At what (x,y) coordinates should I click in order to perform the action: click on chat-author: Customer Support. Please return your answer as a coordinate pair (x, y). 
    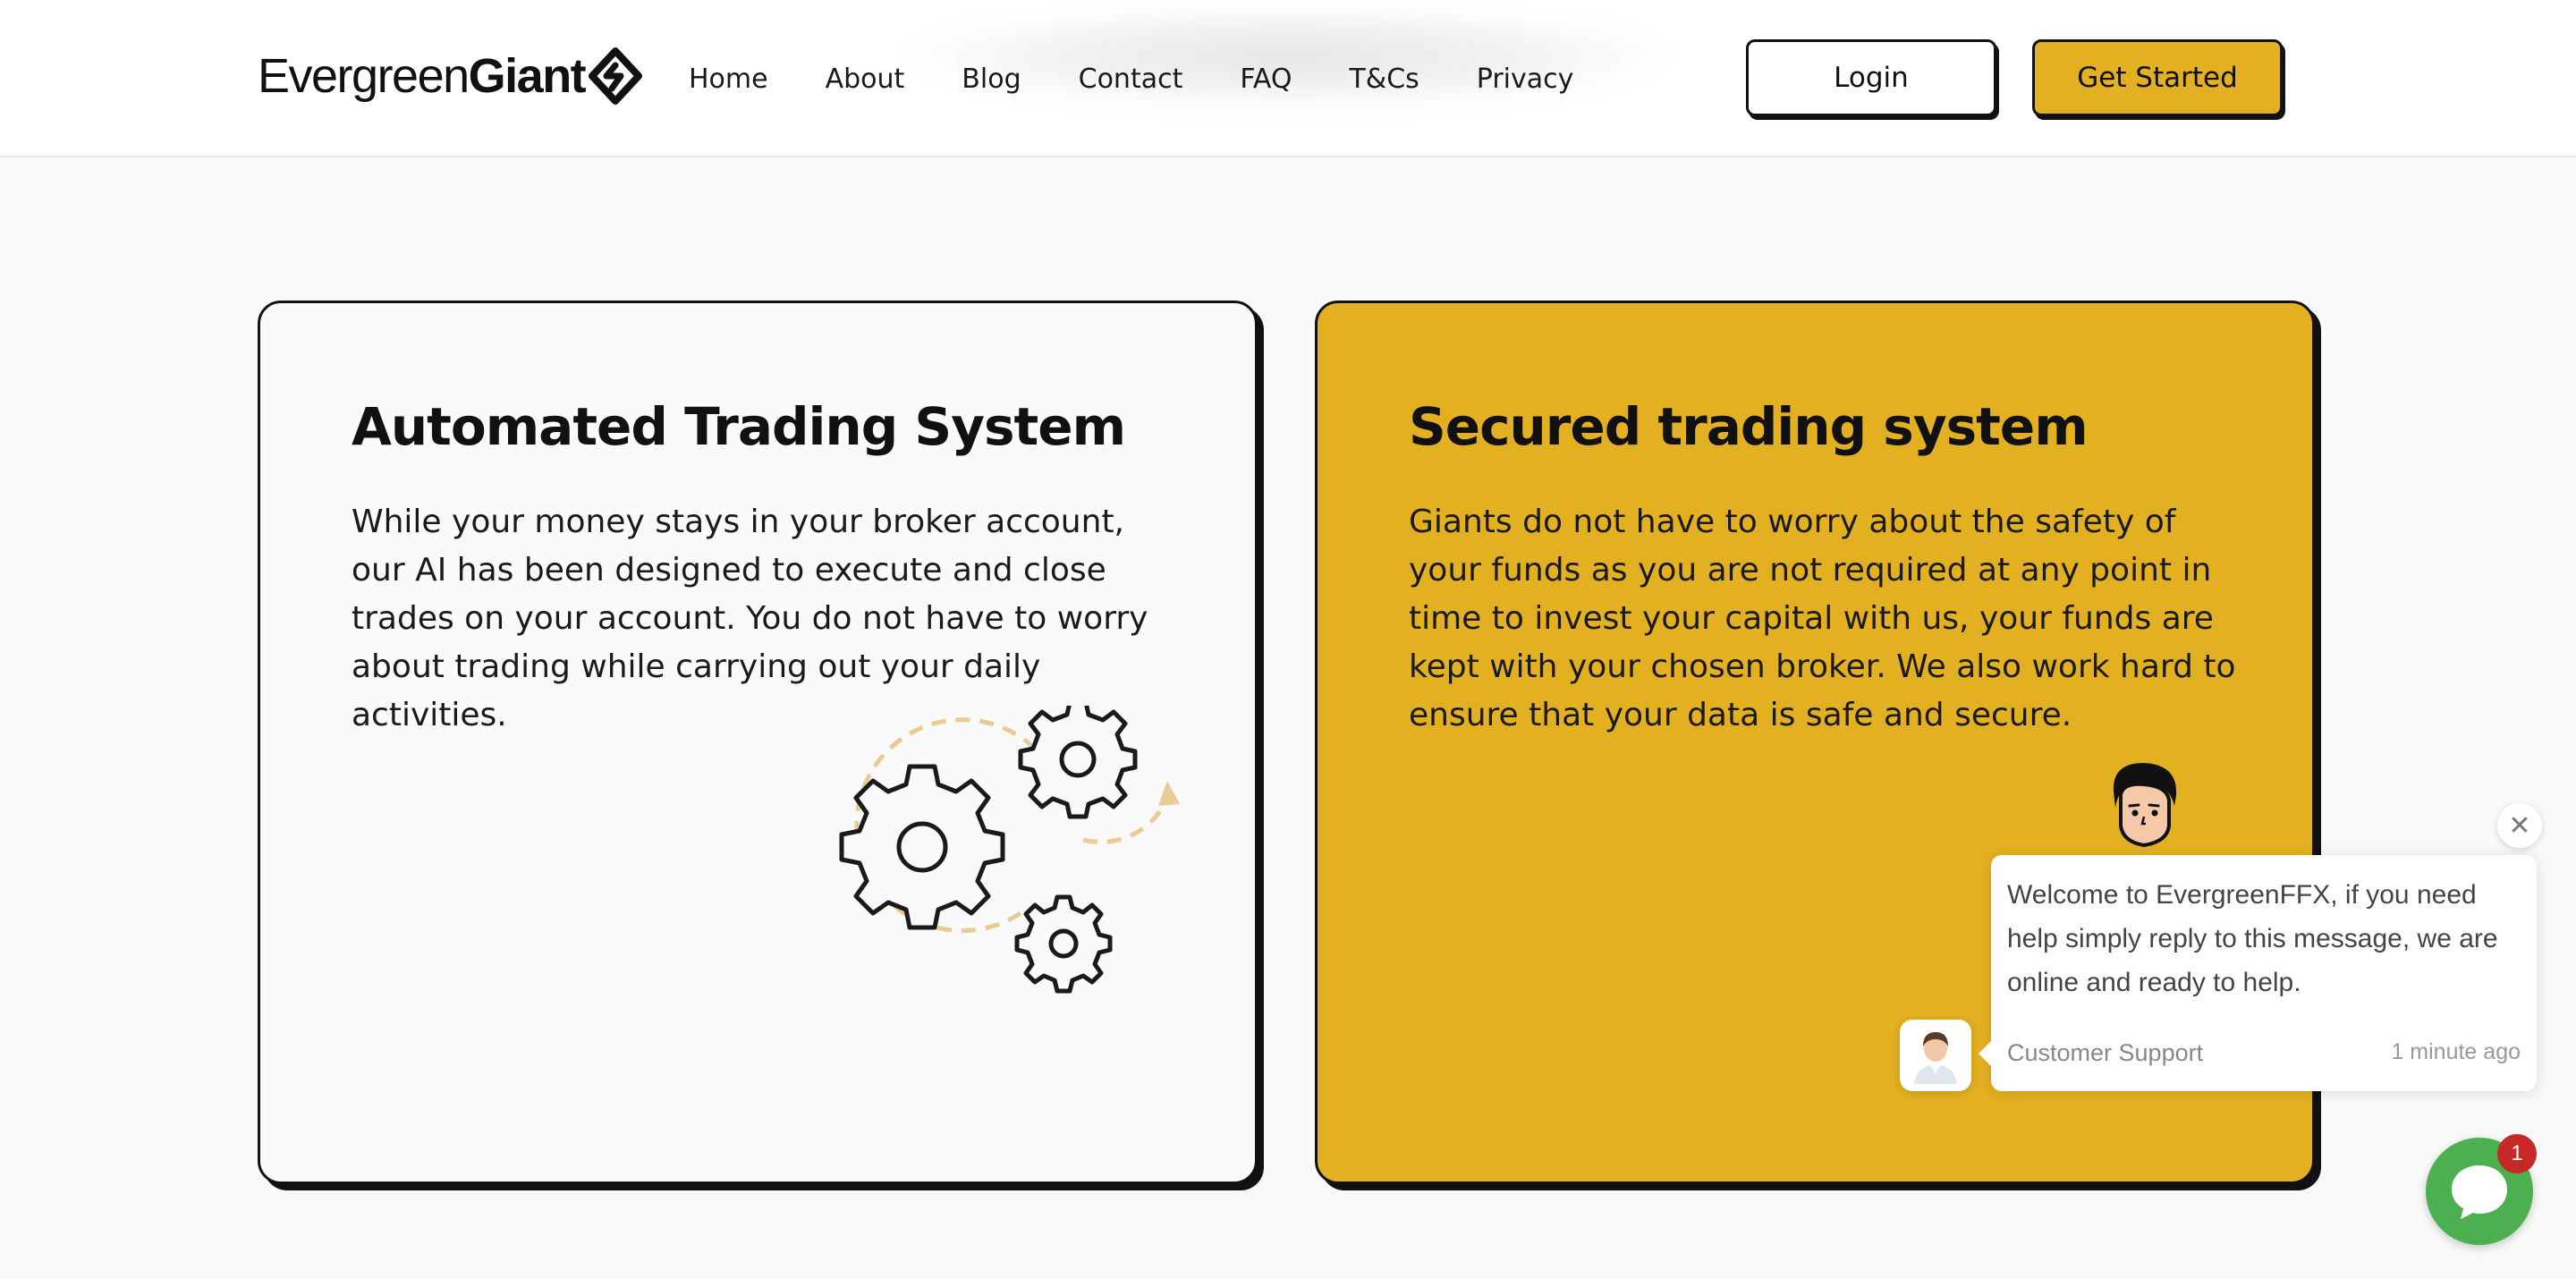
    Looking at the image, I should click on (2105, 1053).